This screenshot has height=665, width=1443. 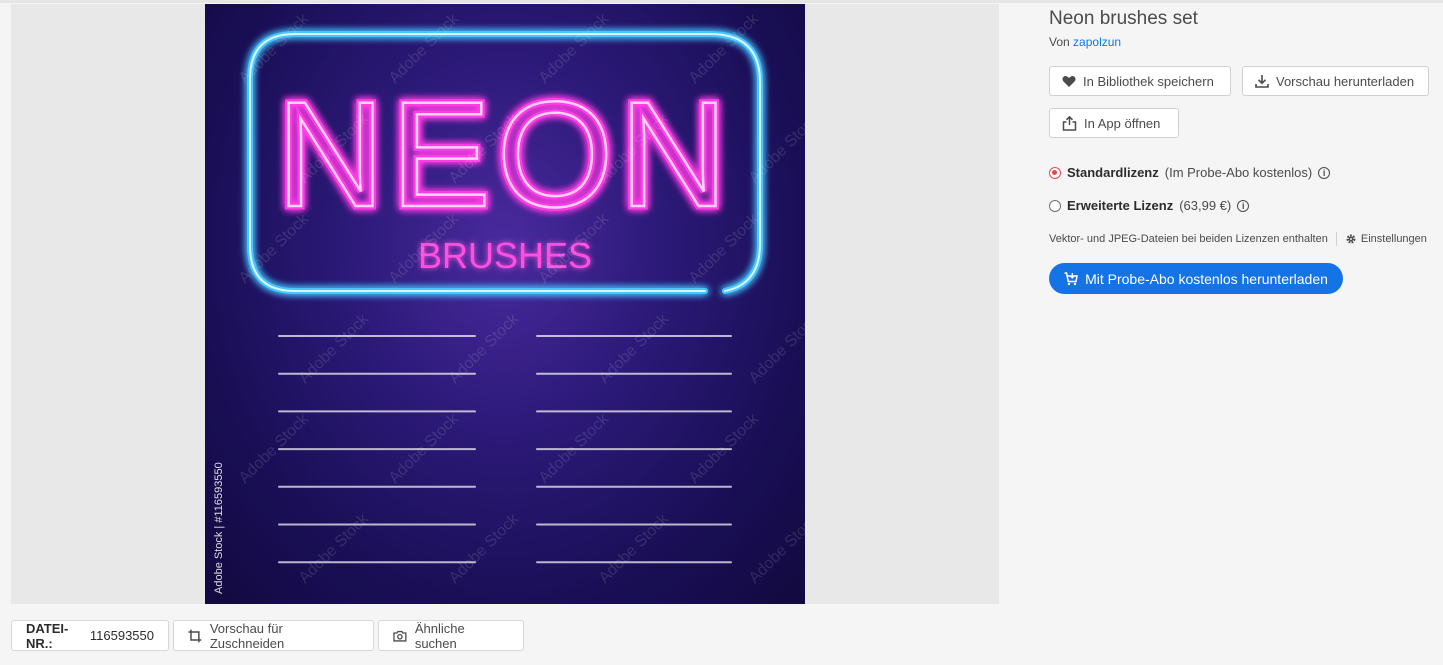 What do you see at coordinates (721, 1) in the screenshot?
I see `top-divider` at bounding box center [721, 1].